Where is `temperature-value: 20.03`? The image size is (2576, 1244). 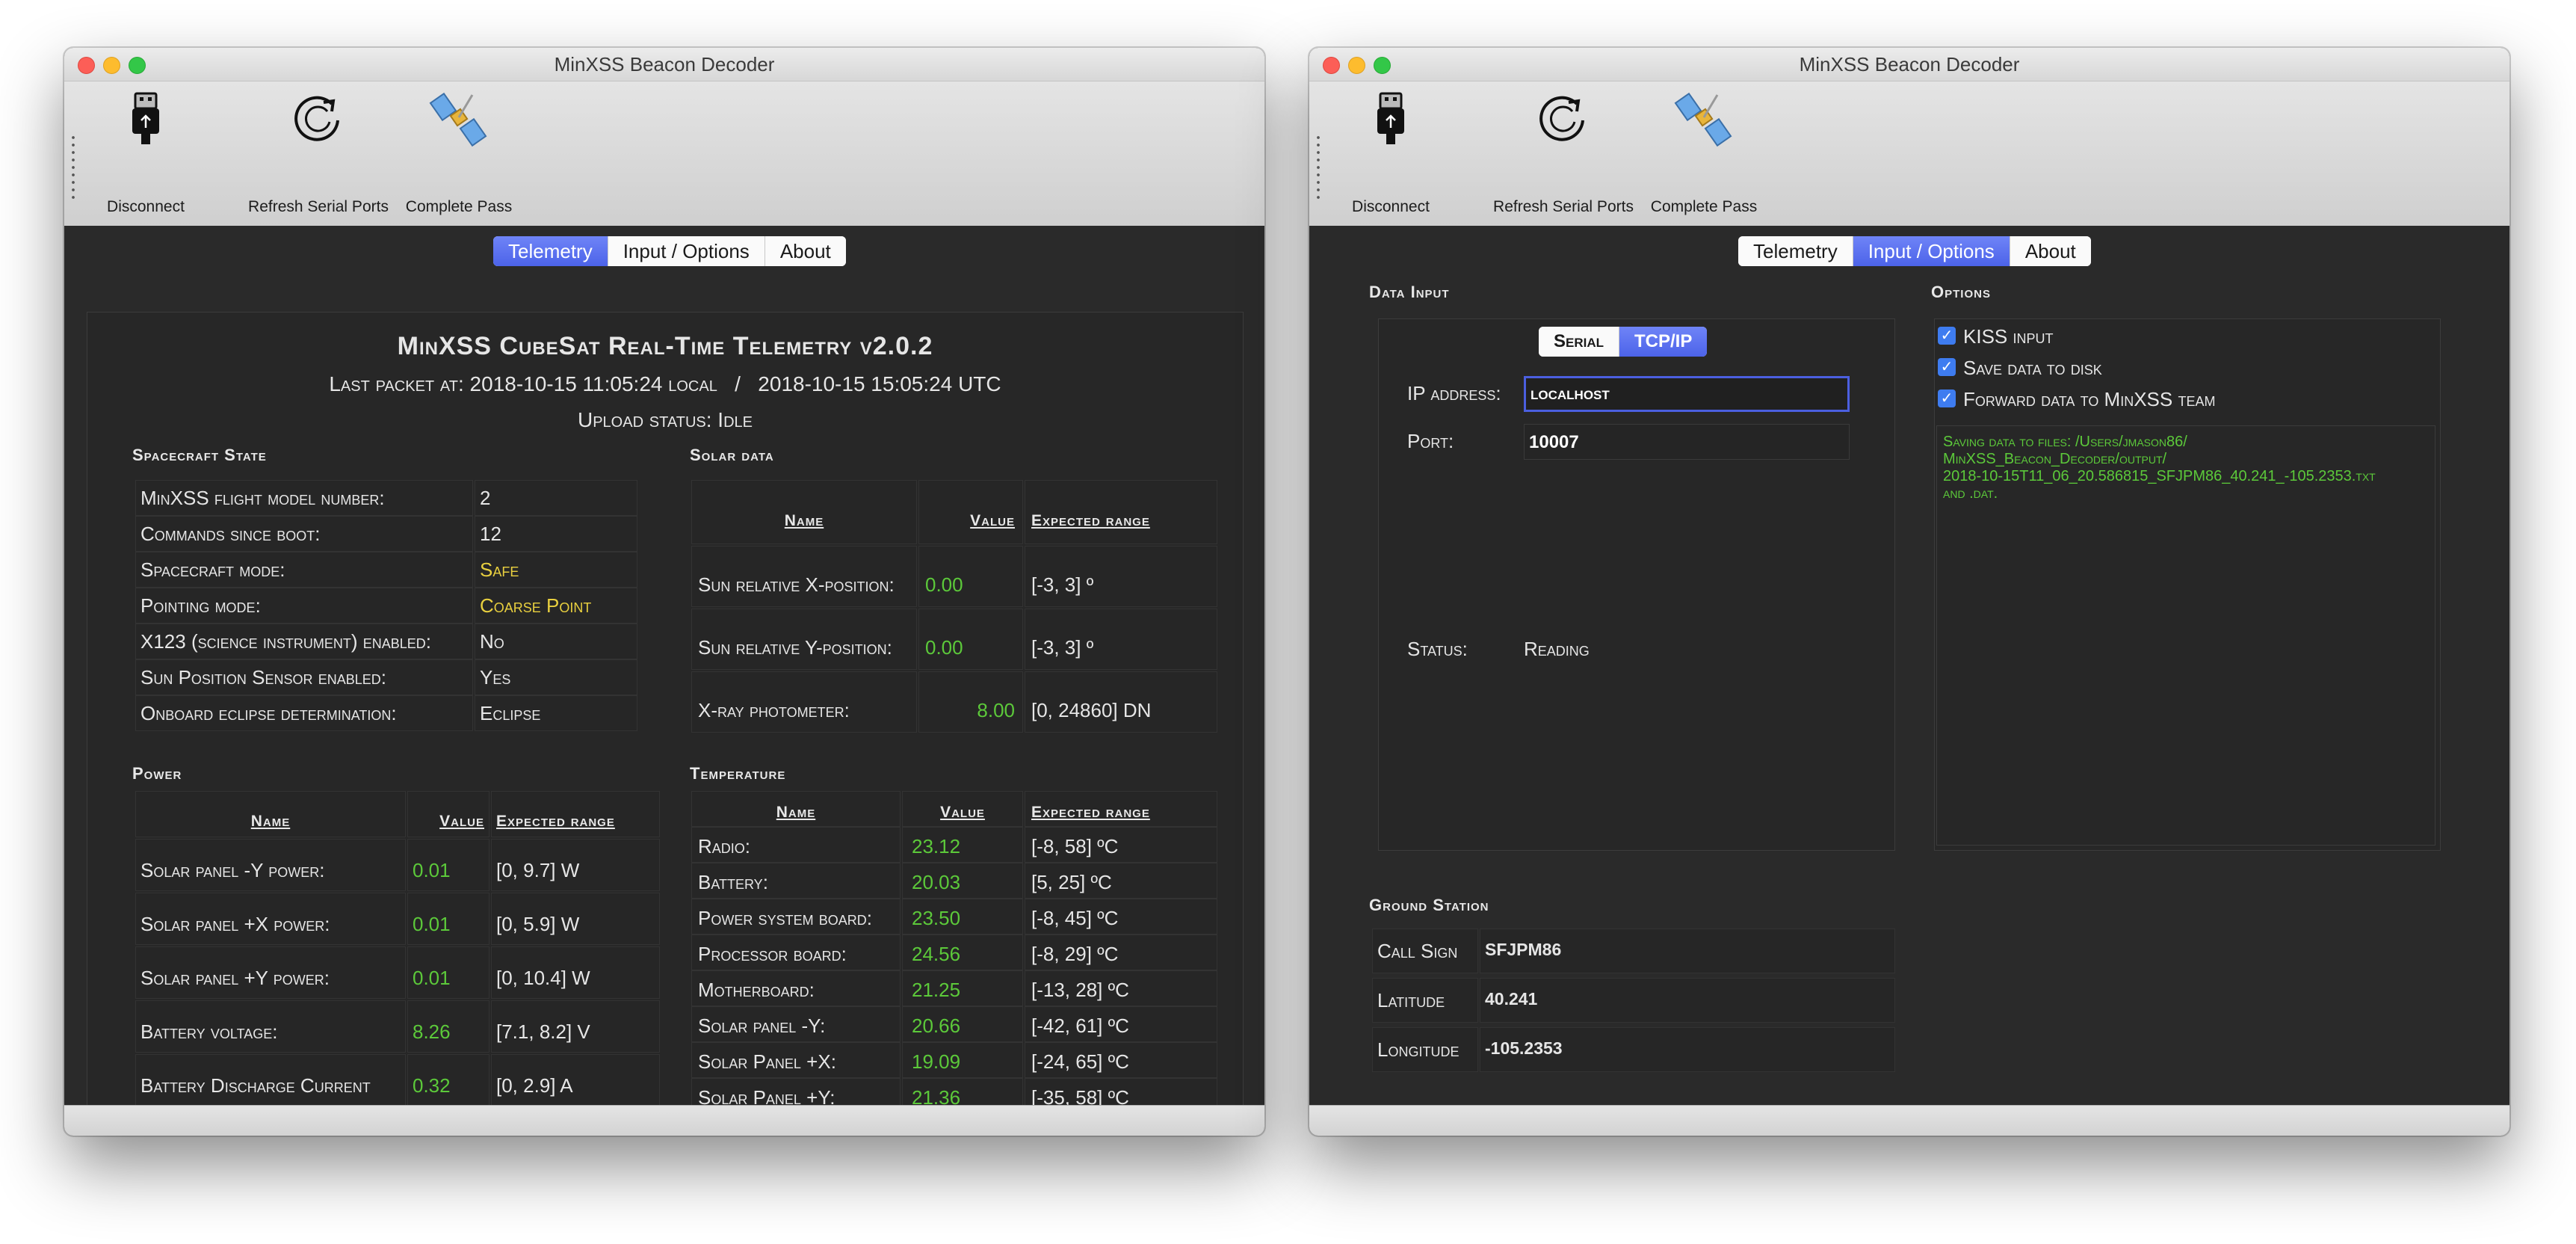 temperature-value: 20.03 is located at coordinates (962, 881).